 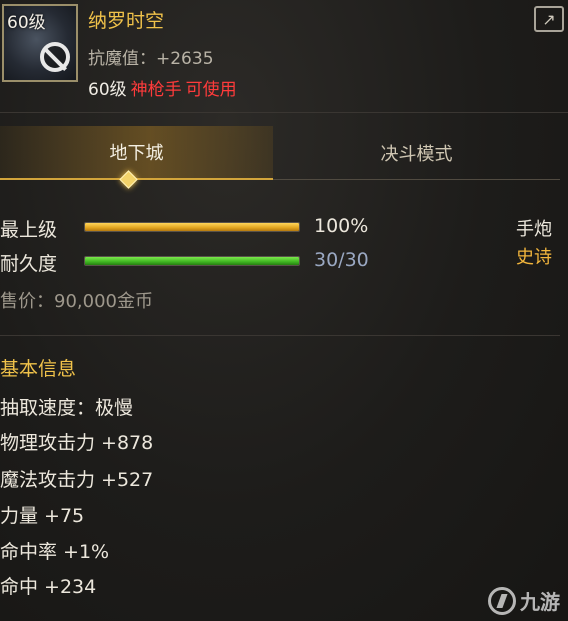 I want to click on item-level-badge: 60级, so click(x=26, y=23).